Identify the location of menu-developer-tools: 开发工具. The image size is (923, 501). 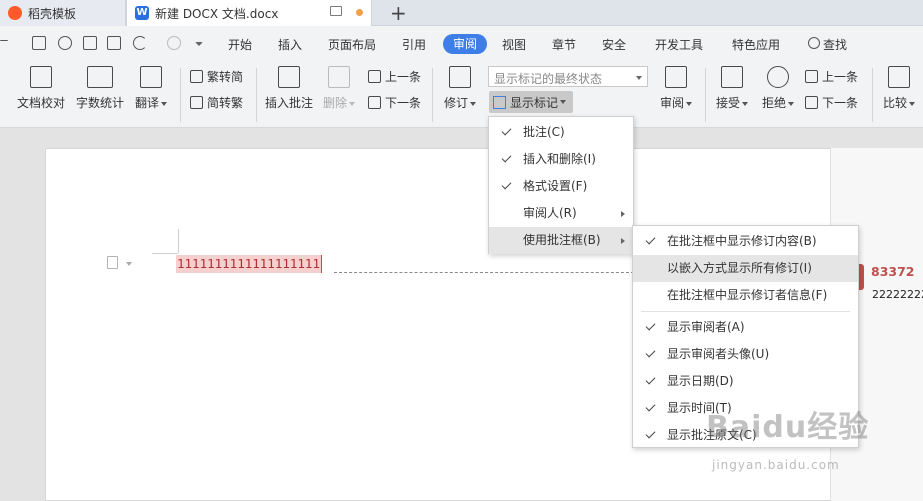
(679, 44).